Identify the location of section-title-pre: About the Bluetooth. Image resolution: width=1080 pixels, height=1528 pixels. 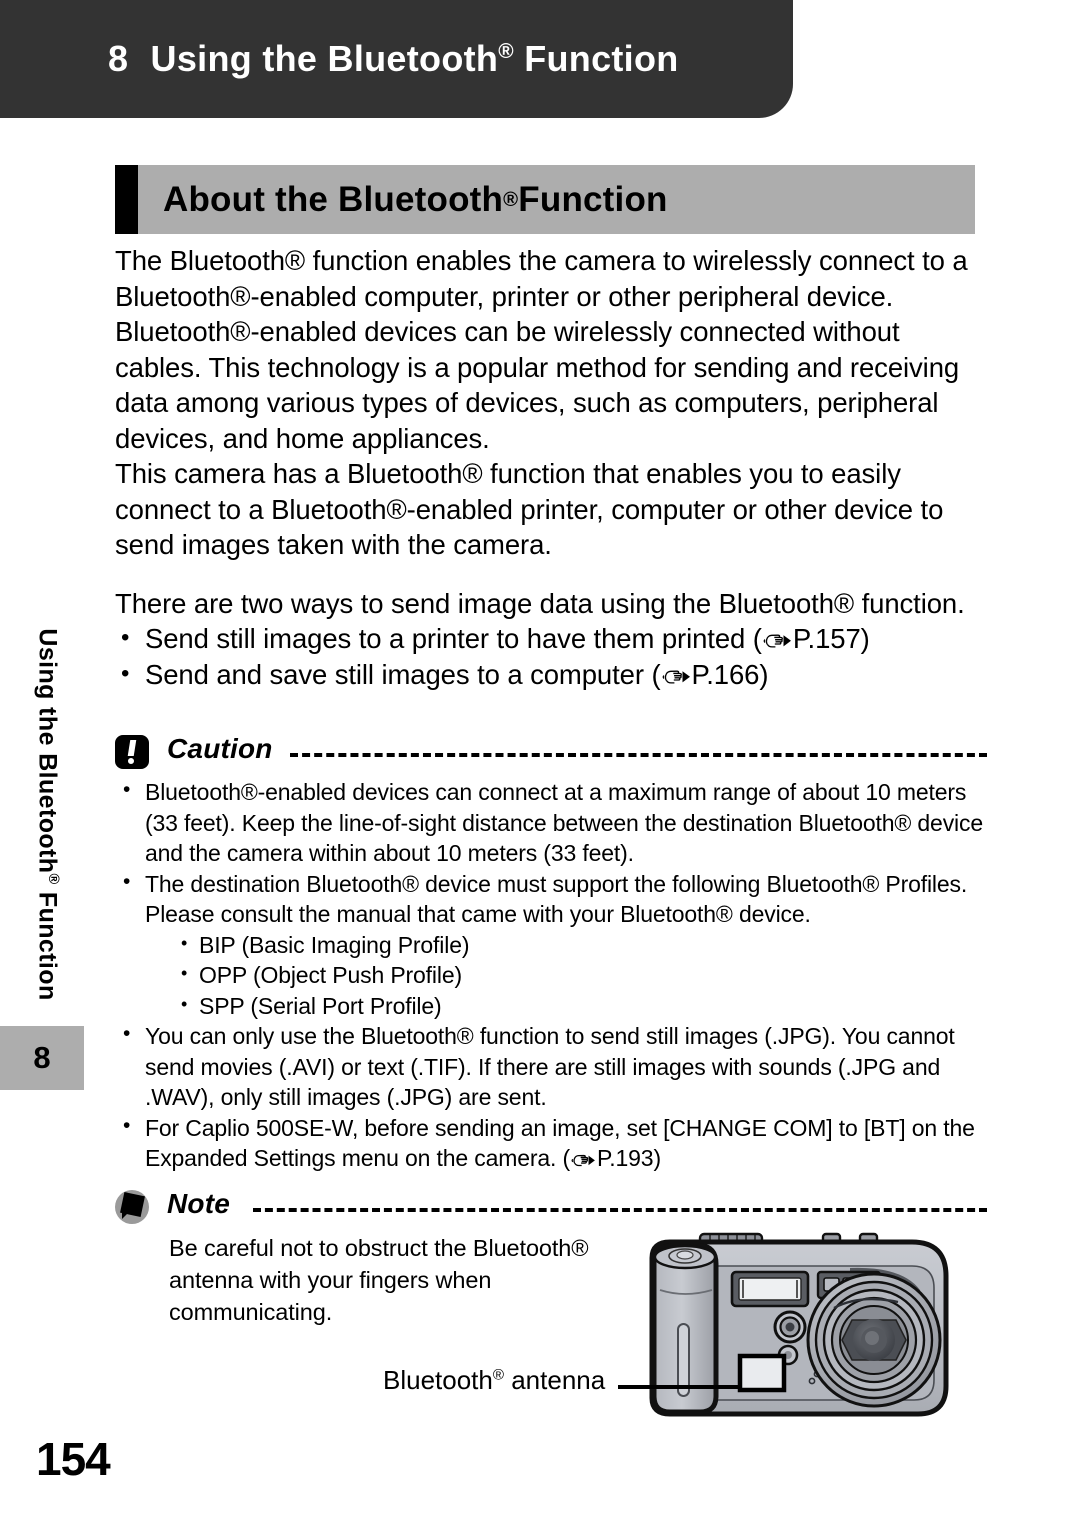
(333, 199).